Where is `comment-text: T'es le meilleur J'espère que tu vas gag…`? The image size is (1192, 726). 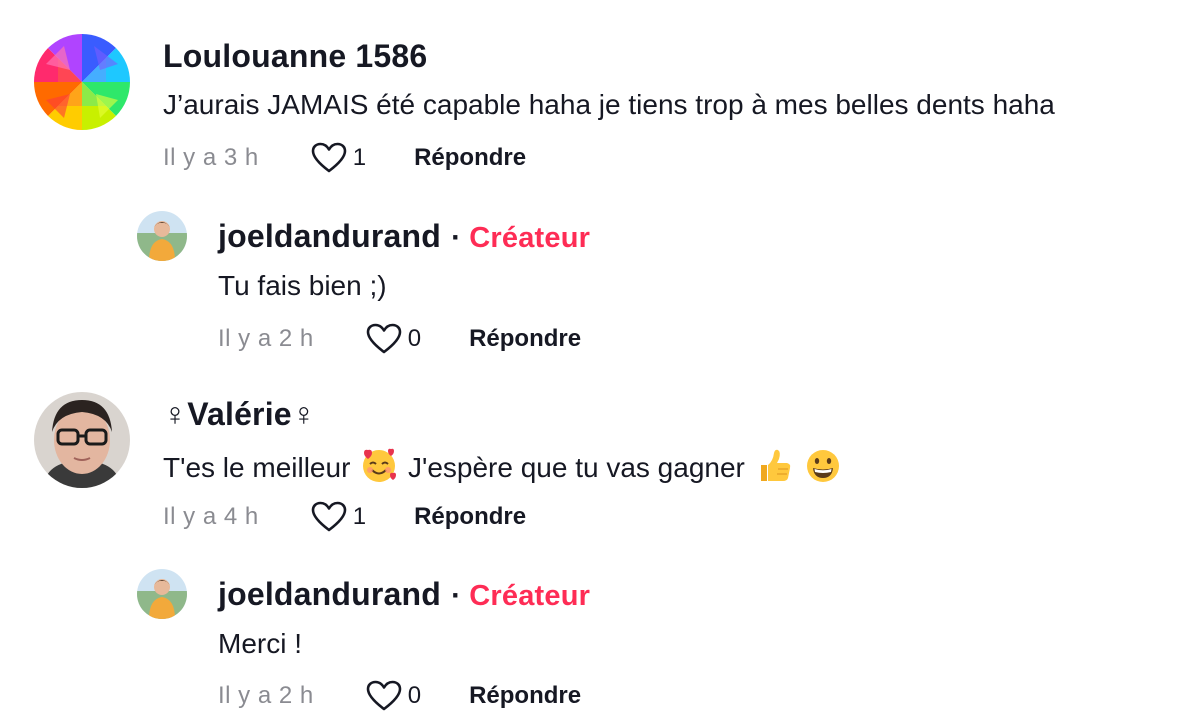
comment-text: T'es le meilleur J'espère que tu vas gag… is located at coordinates (503, 466).